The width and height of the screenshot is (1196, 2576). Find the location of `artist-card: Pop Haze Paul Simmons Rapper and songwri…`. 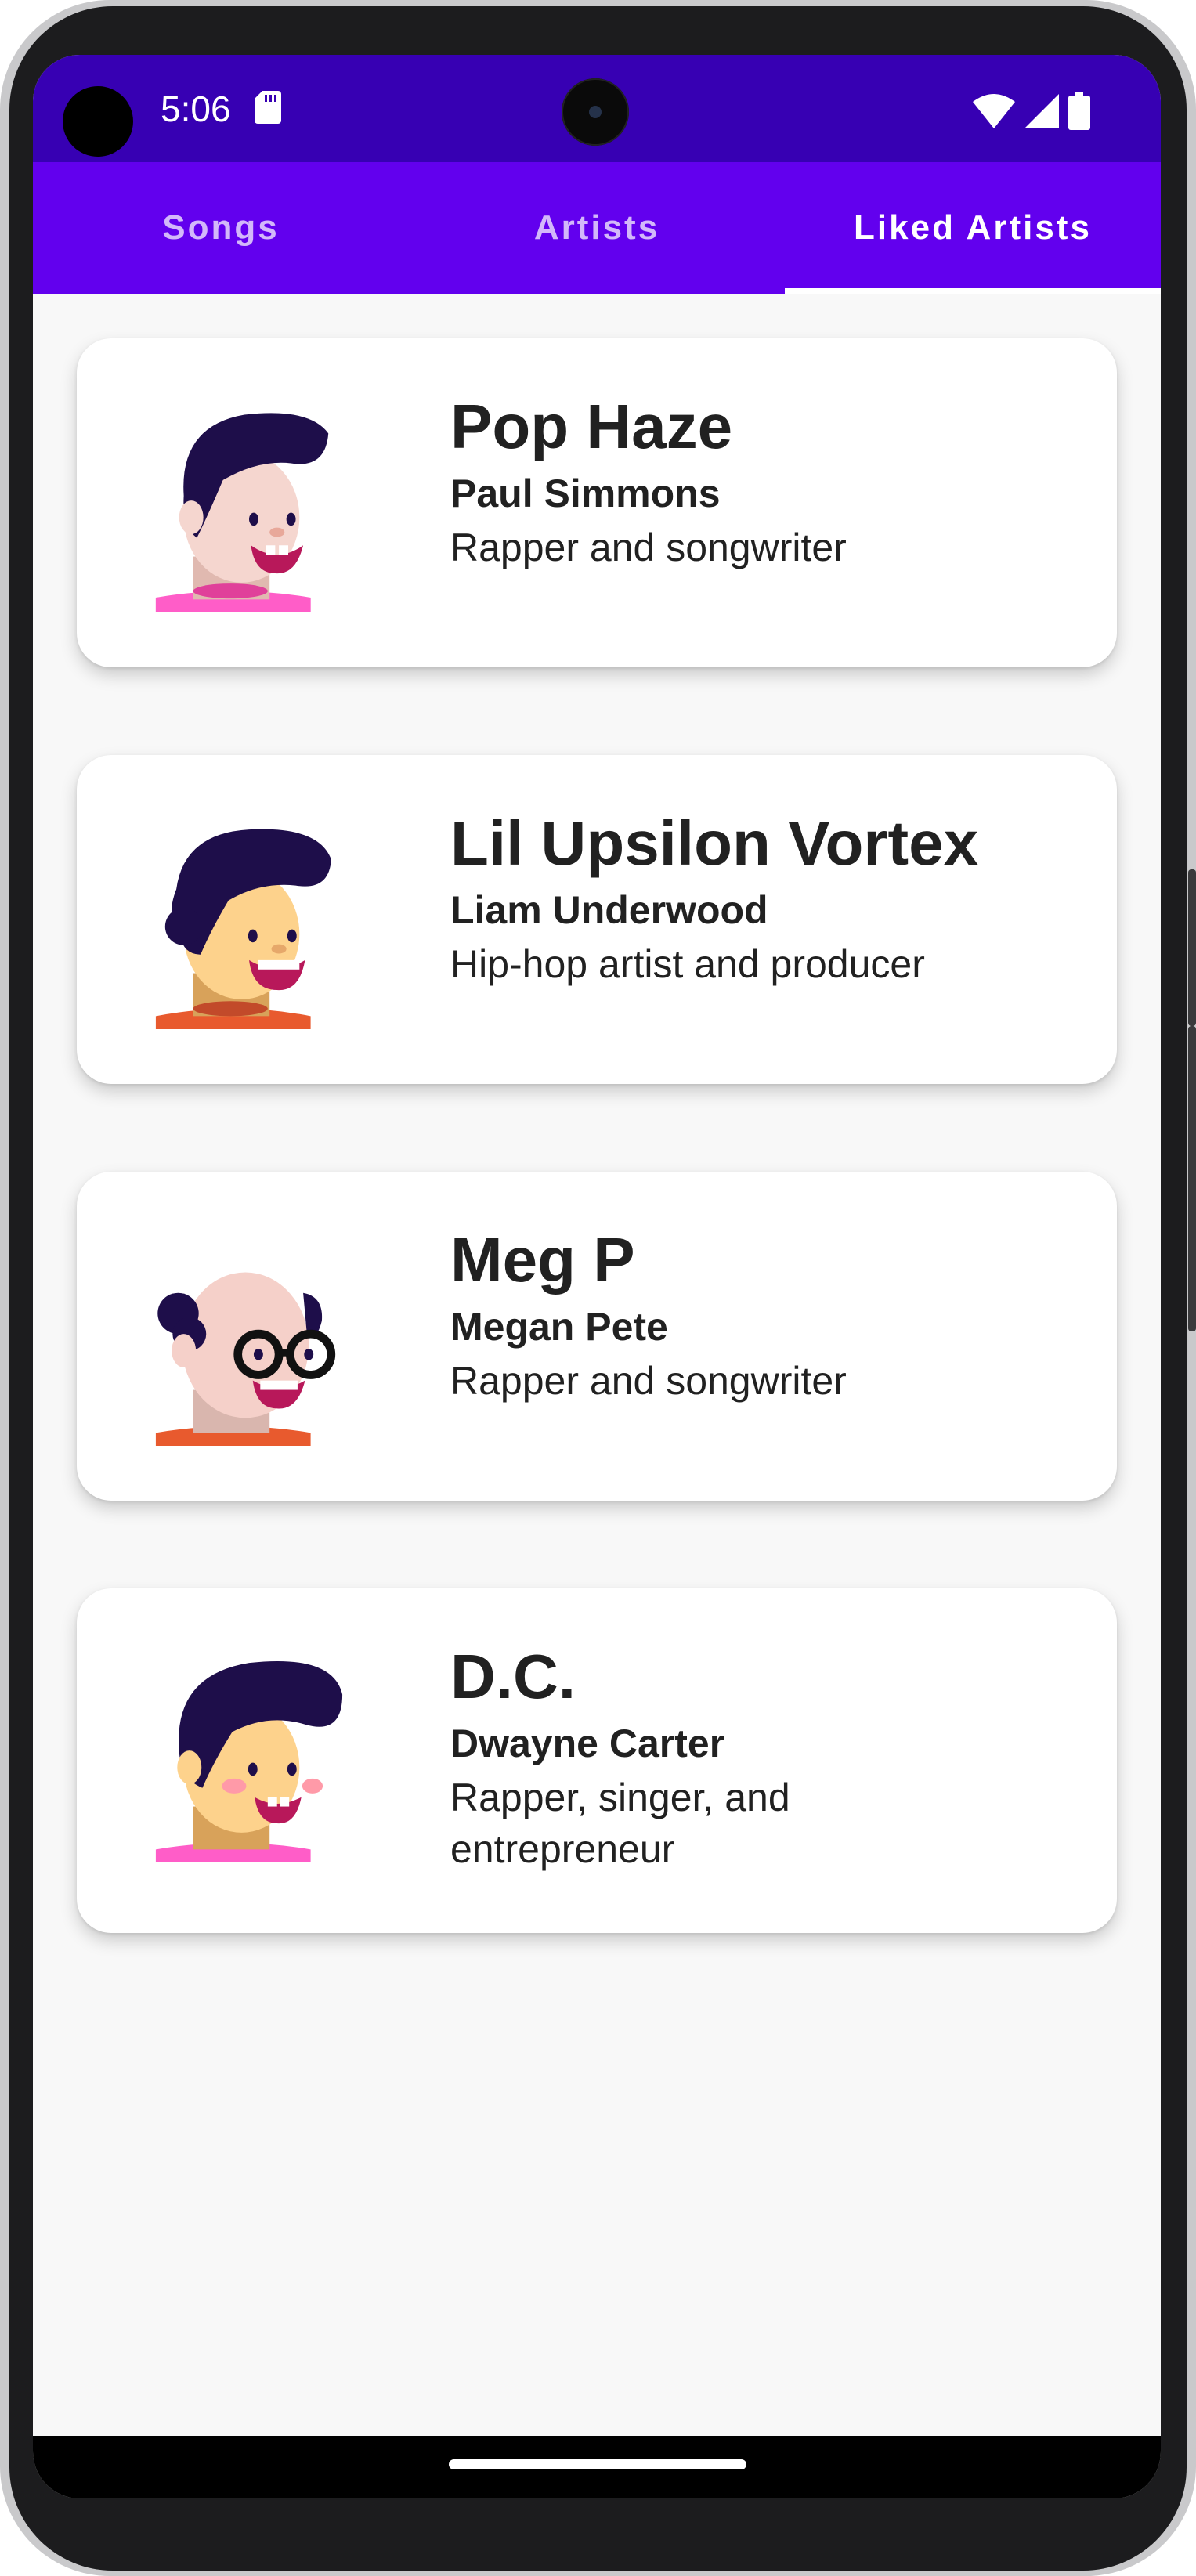

artist-card: Pop Haze Paul Simmons Rapper and songwri… is located at coordinates (597, 502).